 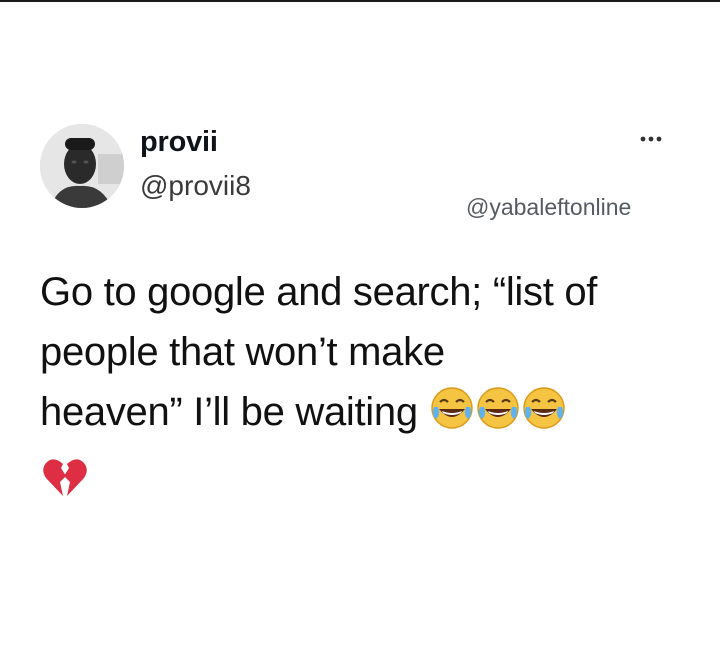 What do you see at coordinates (549, 207) in the screenshot?
I see `watermark: @yabaleftonline` at bounding box center [549, 207].